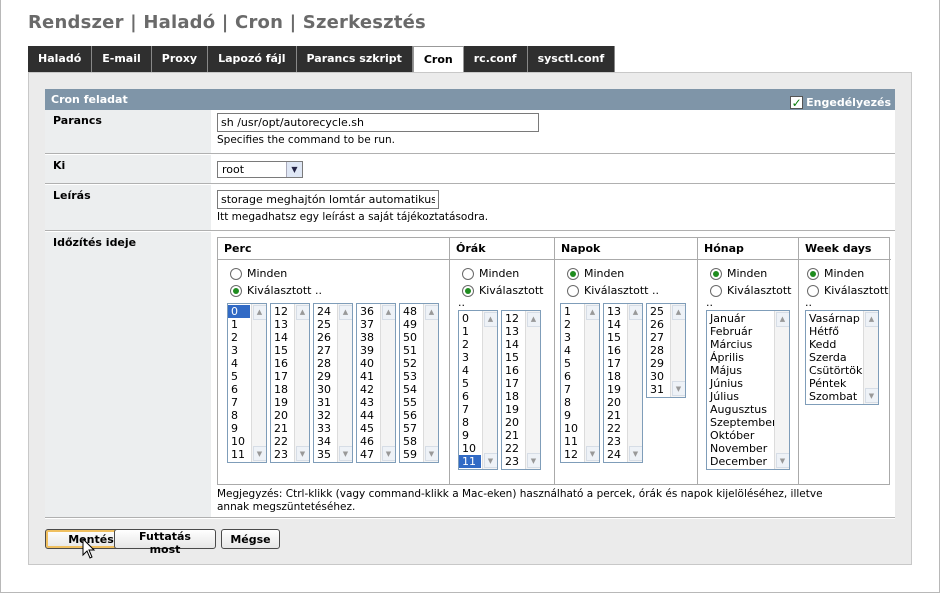 The height and width of the screenshot is (593, 940). I want to click on run-now-button: Futtatás most, so click(165, 542).